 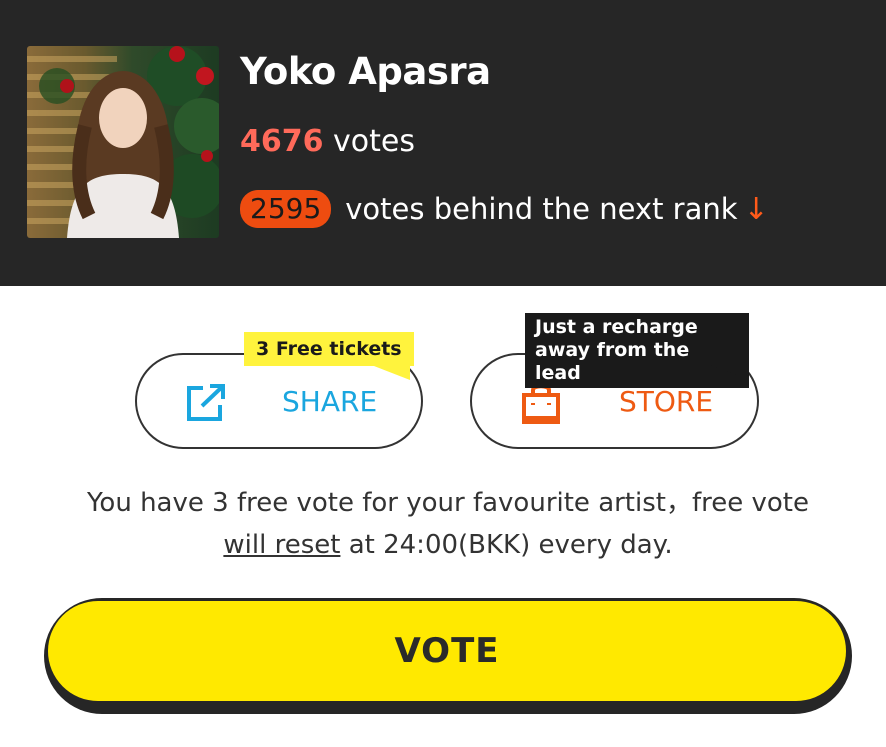 I want to click on free-tickets-tag: 3 Free tickets, so click(x=329, y=349).